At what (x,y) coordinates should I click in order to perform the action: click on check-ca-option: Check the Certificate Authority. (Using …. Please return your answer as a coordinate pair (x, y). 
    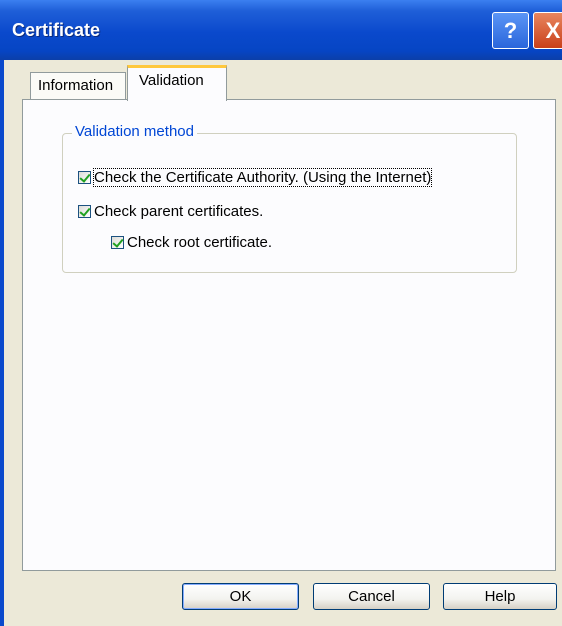
    Looking at the image, I should click on (255, 177).